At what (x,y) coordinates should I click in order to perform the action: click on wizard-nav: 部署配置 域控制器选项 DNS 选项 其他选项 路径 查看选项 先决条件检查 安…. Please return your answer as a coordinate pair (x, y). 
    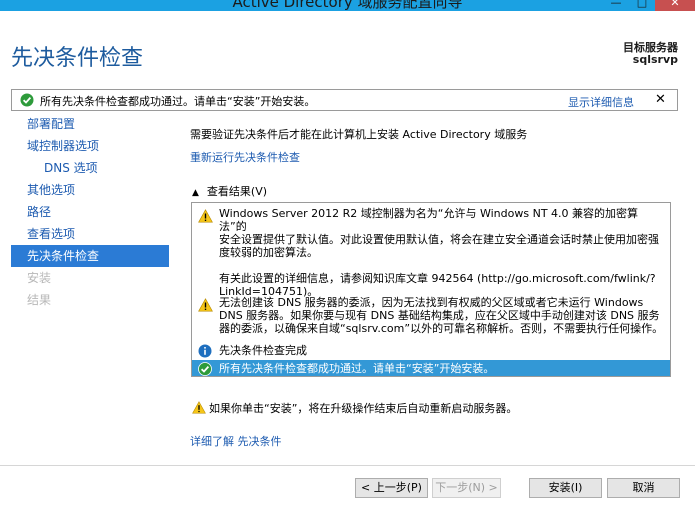
    Looking at the image, I should click on (90, 212).